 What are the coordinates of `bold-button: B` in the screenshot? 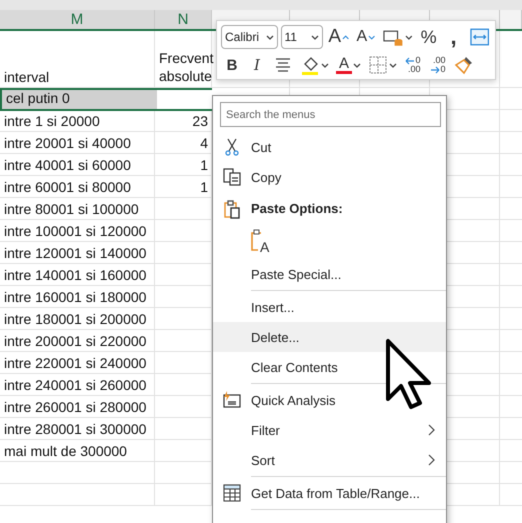 It's located at (232, 65).